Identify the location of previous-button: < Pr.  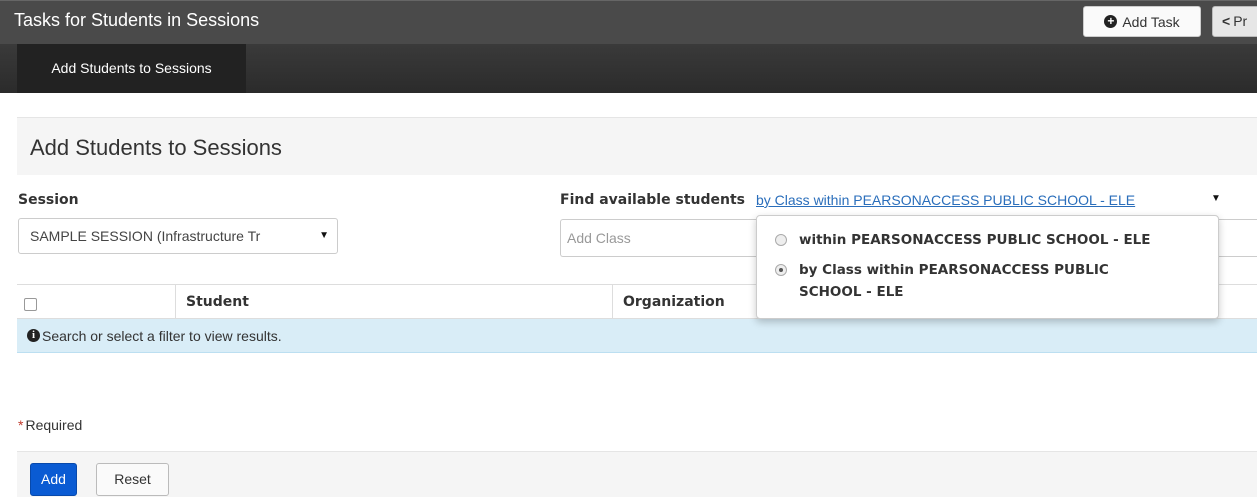
(1234, 21).